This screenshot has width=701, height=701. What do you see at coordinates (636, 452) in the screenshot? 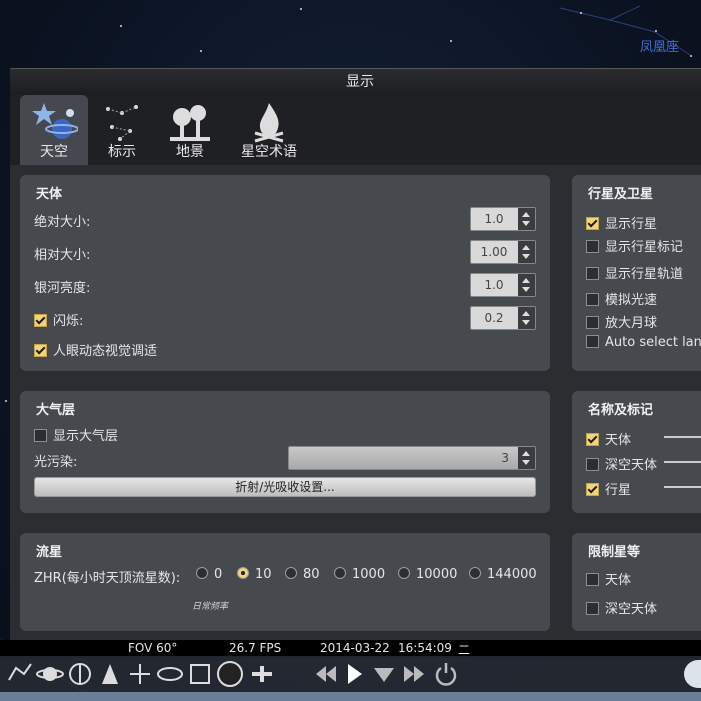
I see `labels-markers-group: 名称及标记 天体 深空天体 行星` at bounding box center [636, 452].